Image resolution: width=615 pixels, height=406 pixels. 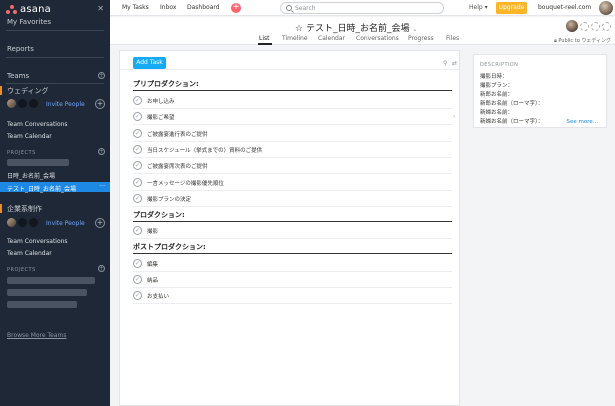 I want to click on task-row: ✓ 撮影ご希望, so click(x=292, y=117).